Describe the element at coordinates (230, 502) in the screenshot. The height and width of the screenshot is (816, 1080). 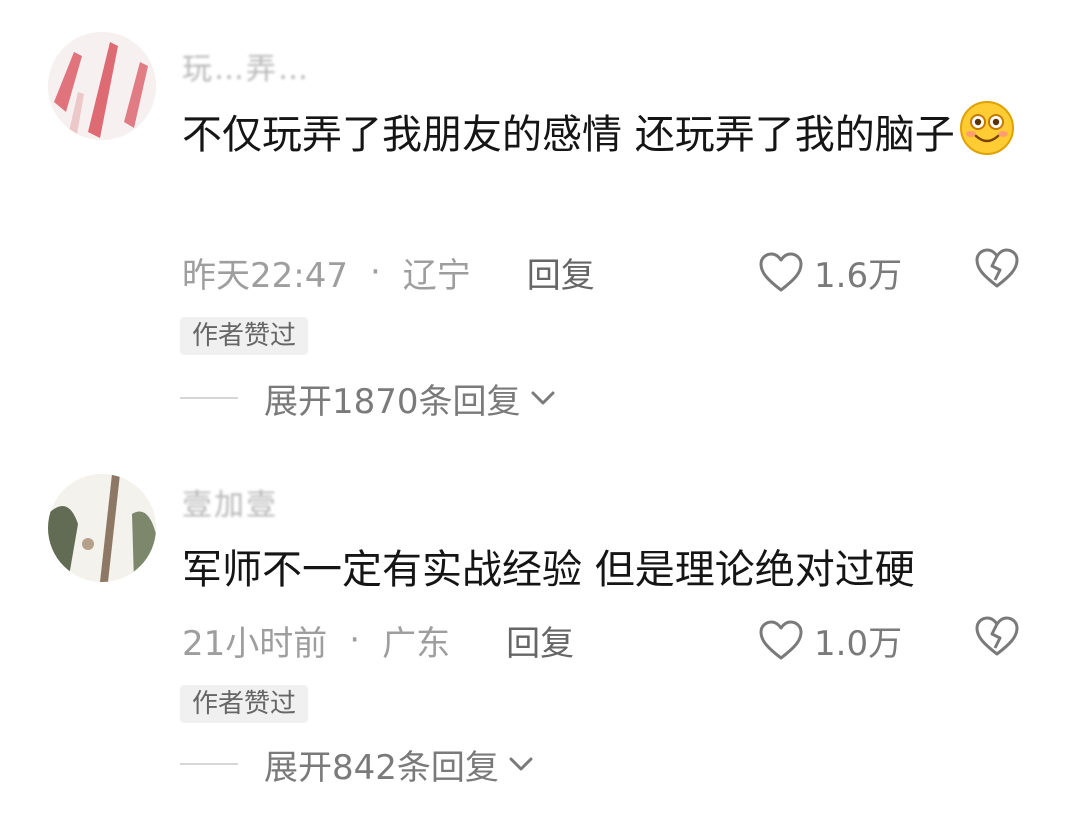
I see `username: 壹加壹` at that location.